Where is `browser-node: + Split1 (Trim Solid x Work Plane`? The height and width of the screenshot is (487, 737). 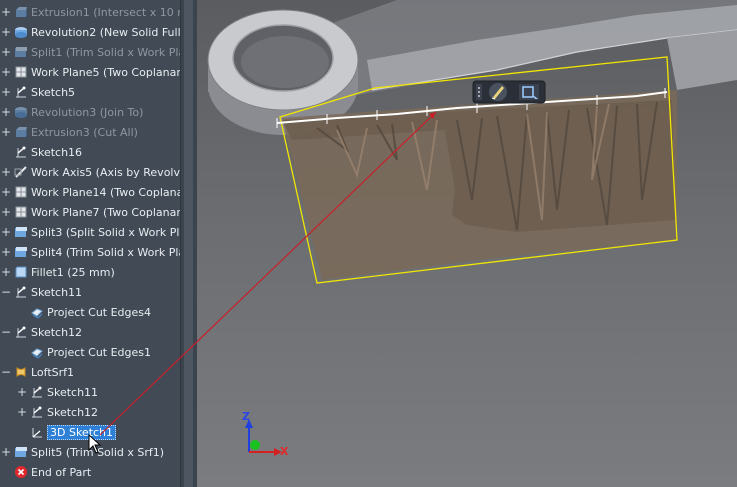
browser-node: + Split1 (Trim Solid x Work Plane is located at coordinates (90, 52).